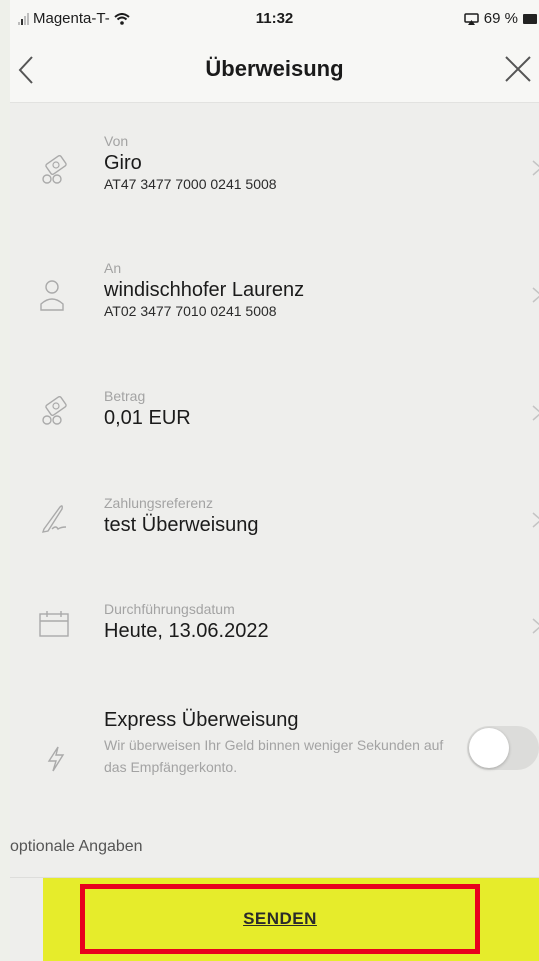 The width and height of the screenshot is (539, 961). What do you see at coordinates (54, 624) in the screenshot?
I see `calendar-icon` at bounding box center [54, 624].